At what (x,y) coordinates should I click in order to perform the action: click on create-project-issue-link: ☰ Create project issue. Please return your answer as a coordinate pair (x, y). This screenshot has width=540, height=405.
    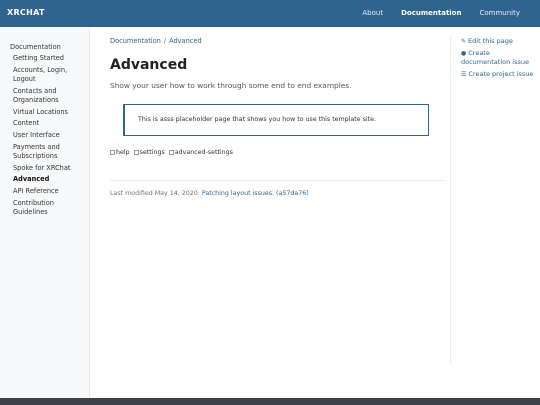
    Looking at the image, I should click on (498, 74).